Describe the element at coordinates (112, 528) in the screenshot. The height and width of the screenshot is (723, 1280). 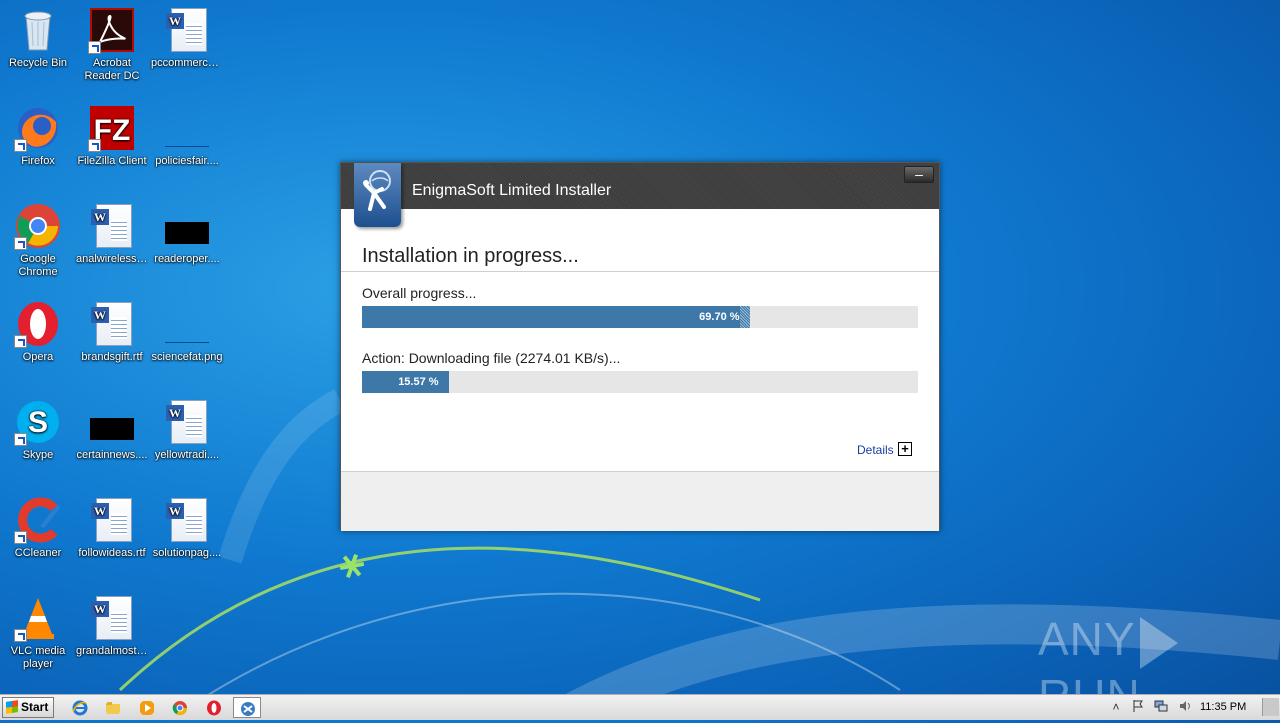
I see `desktop-icon-followideas: W followideas.rtf` at that location.